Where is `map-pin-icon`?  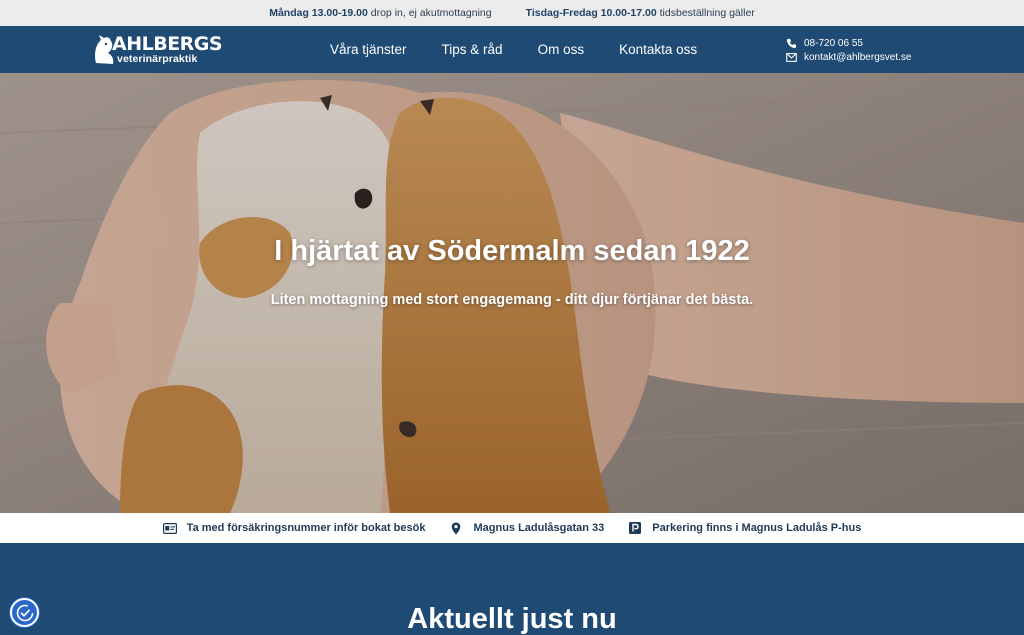
map-pin-icon is located at coordinates (456, 528).